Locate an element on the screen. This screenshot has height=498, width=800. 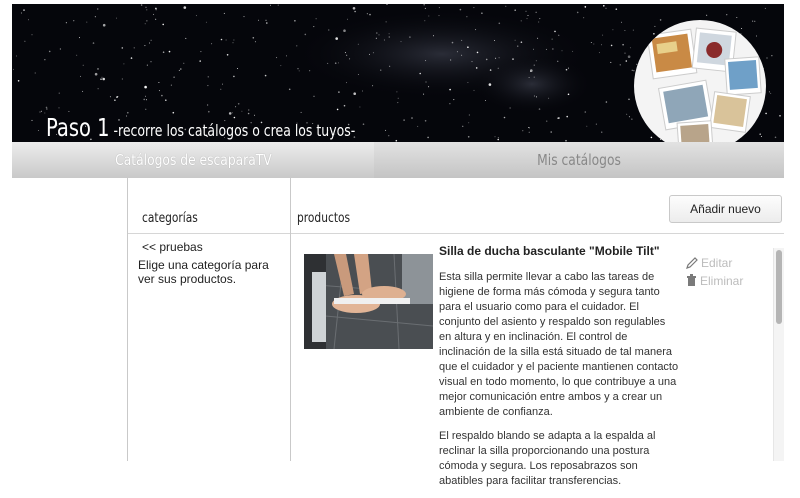
tab-escaparatv-catalogs: Catálogos de escaparaTV is located at coordinates (193, 160).